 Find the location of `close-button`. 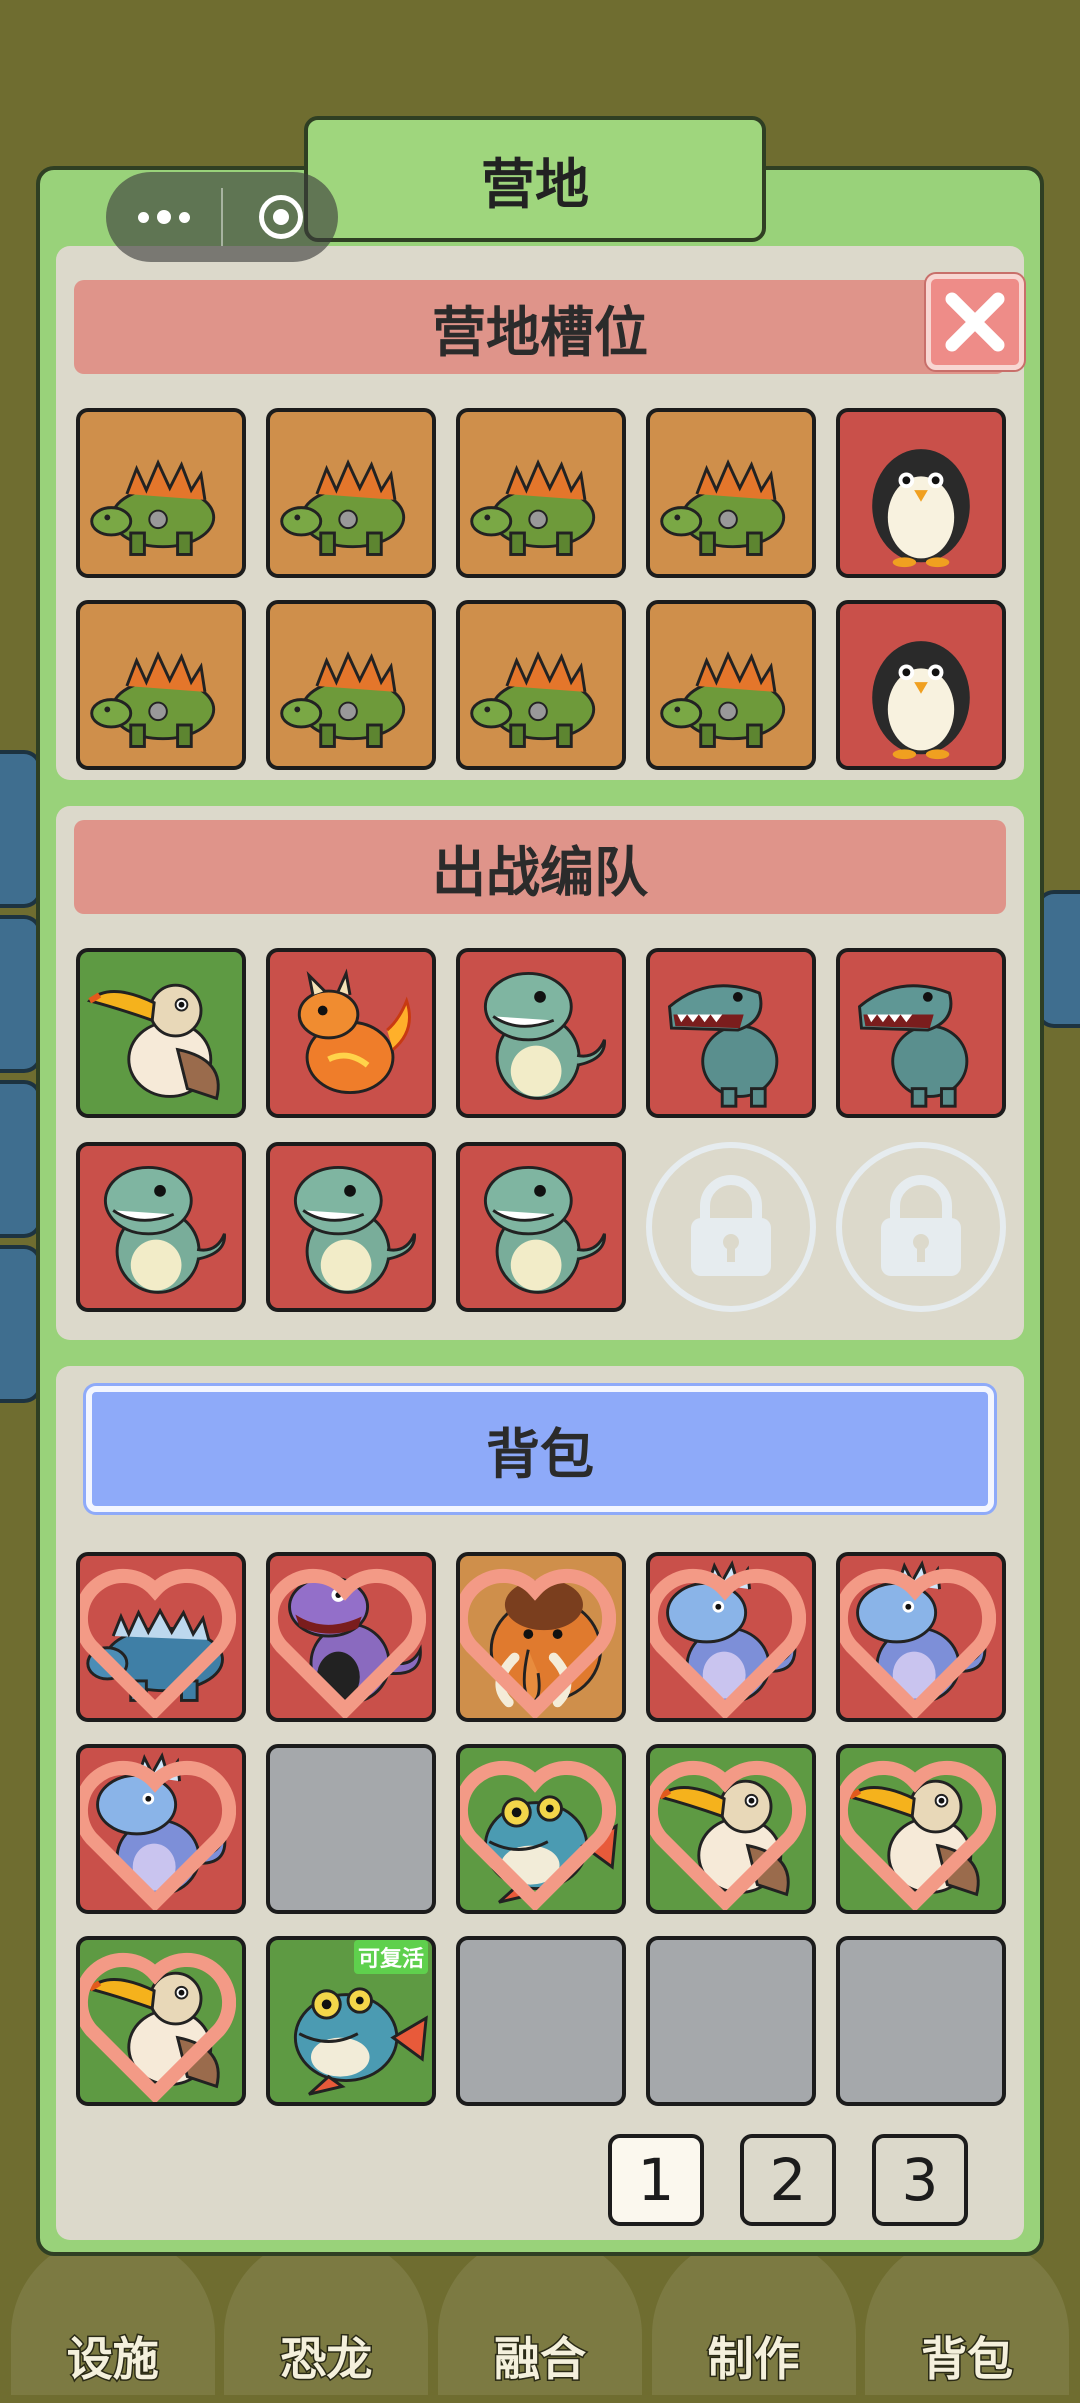

close-button is located at coordinates (975, 322).